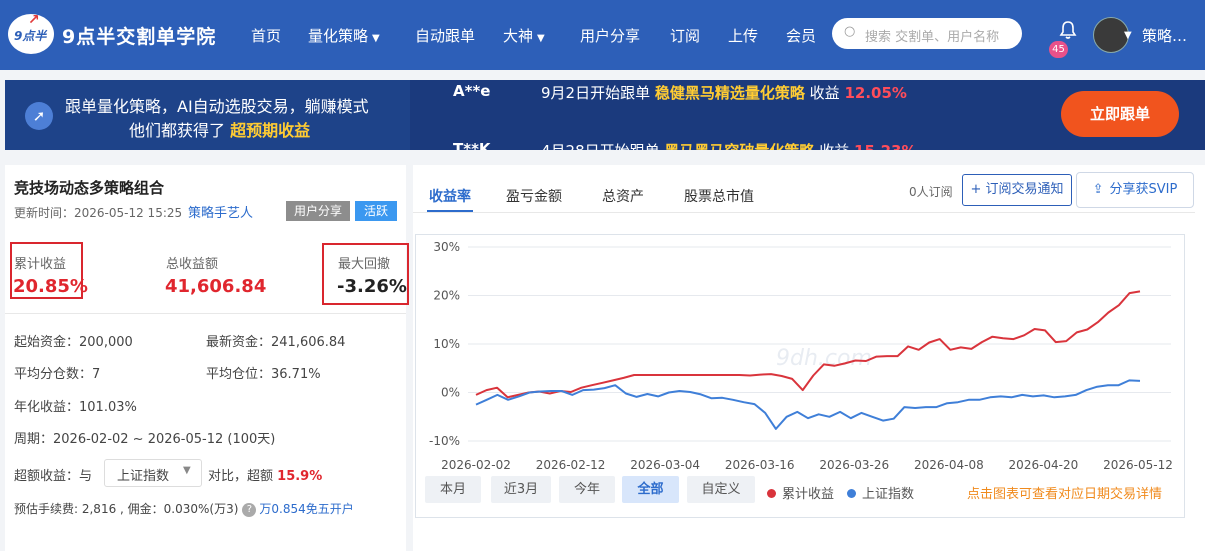  I want to click on range-this-year-button: 今年, so click(587, 489).